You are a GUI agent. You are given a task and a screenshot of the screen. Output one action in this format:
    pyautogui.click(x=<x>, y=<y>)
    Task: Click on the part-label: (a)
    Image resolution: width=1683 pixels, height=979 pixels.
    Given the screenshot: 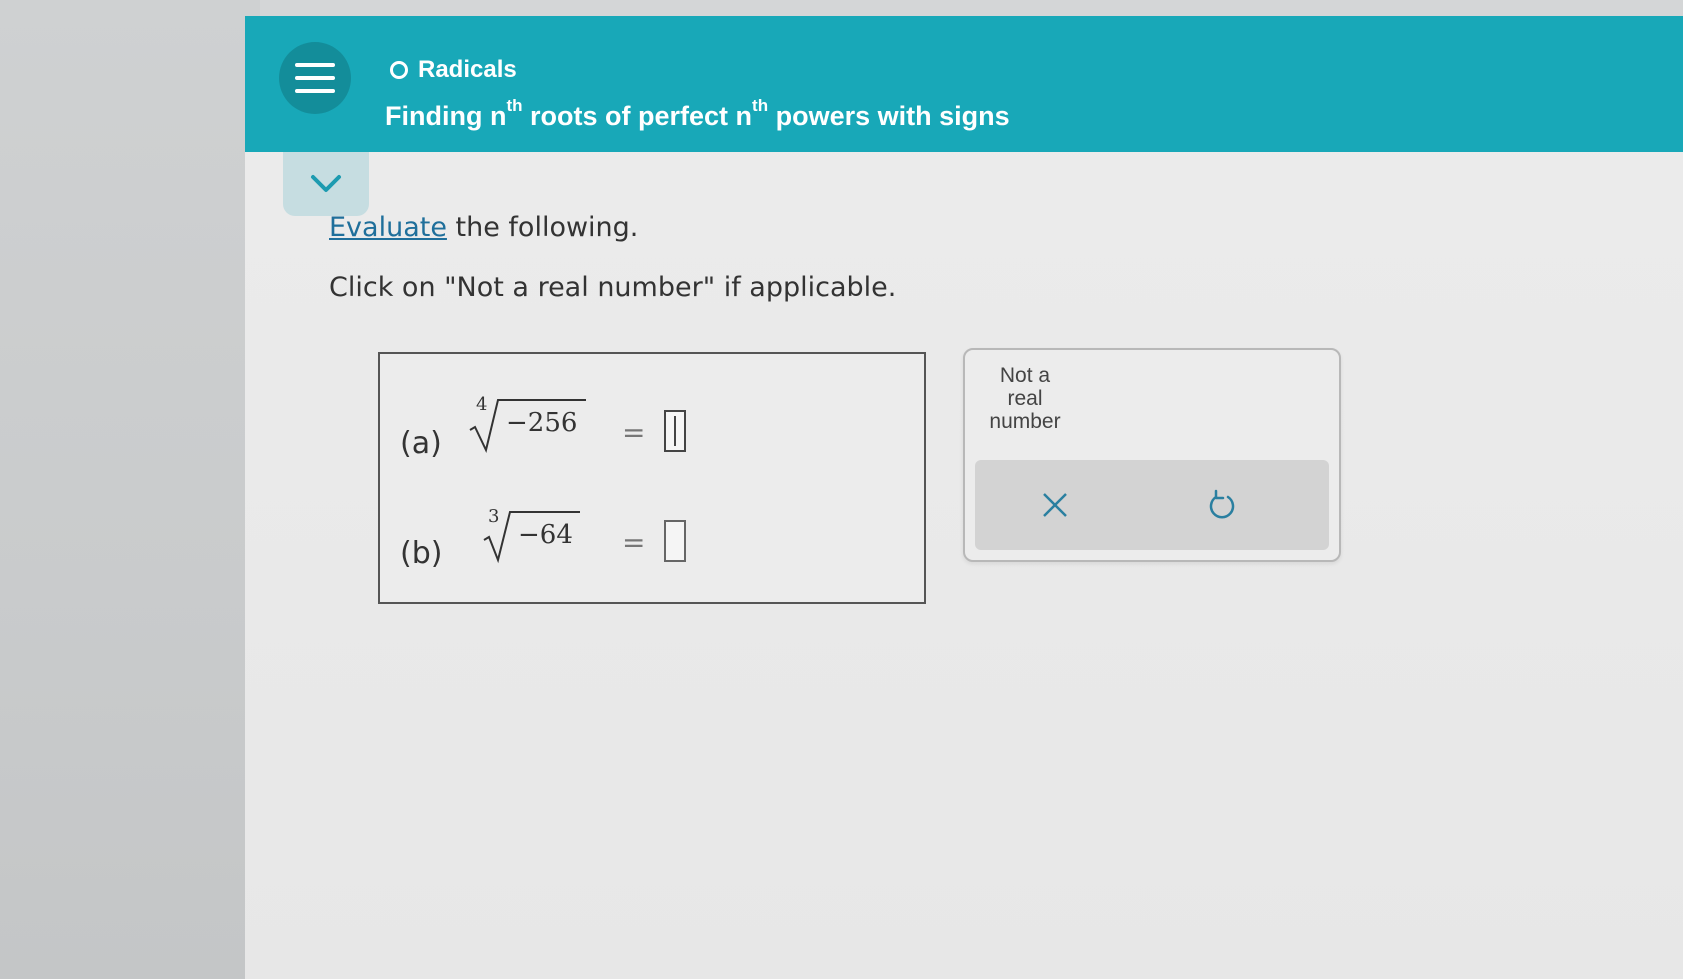 What is the action you would take?
    pyautogui.click(x=421, y=443)
    